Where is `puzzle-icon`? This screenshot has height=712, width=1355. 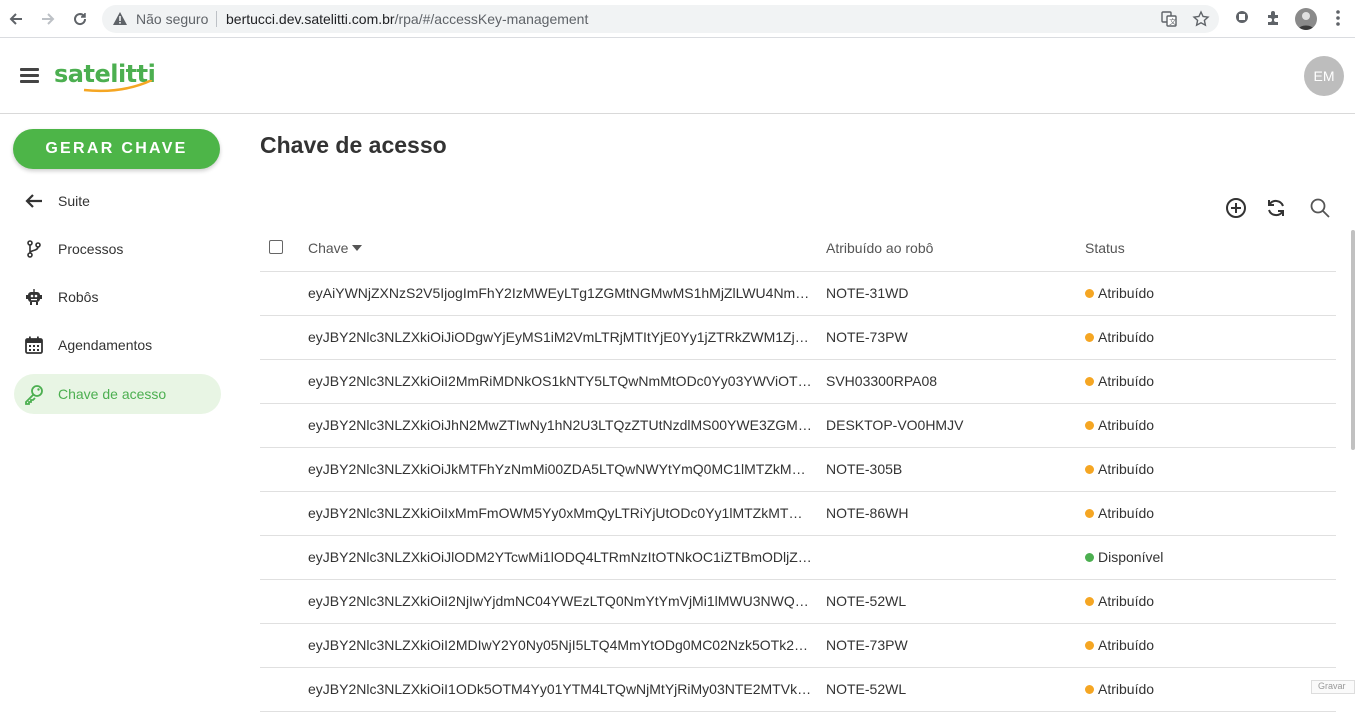 puzzle-icon is located at coordinates (1274, 20).